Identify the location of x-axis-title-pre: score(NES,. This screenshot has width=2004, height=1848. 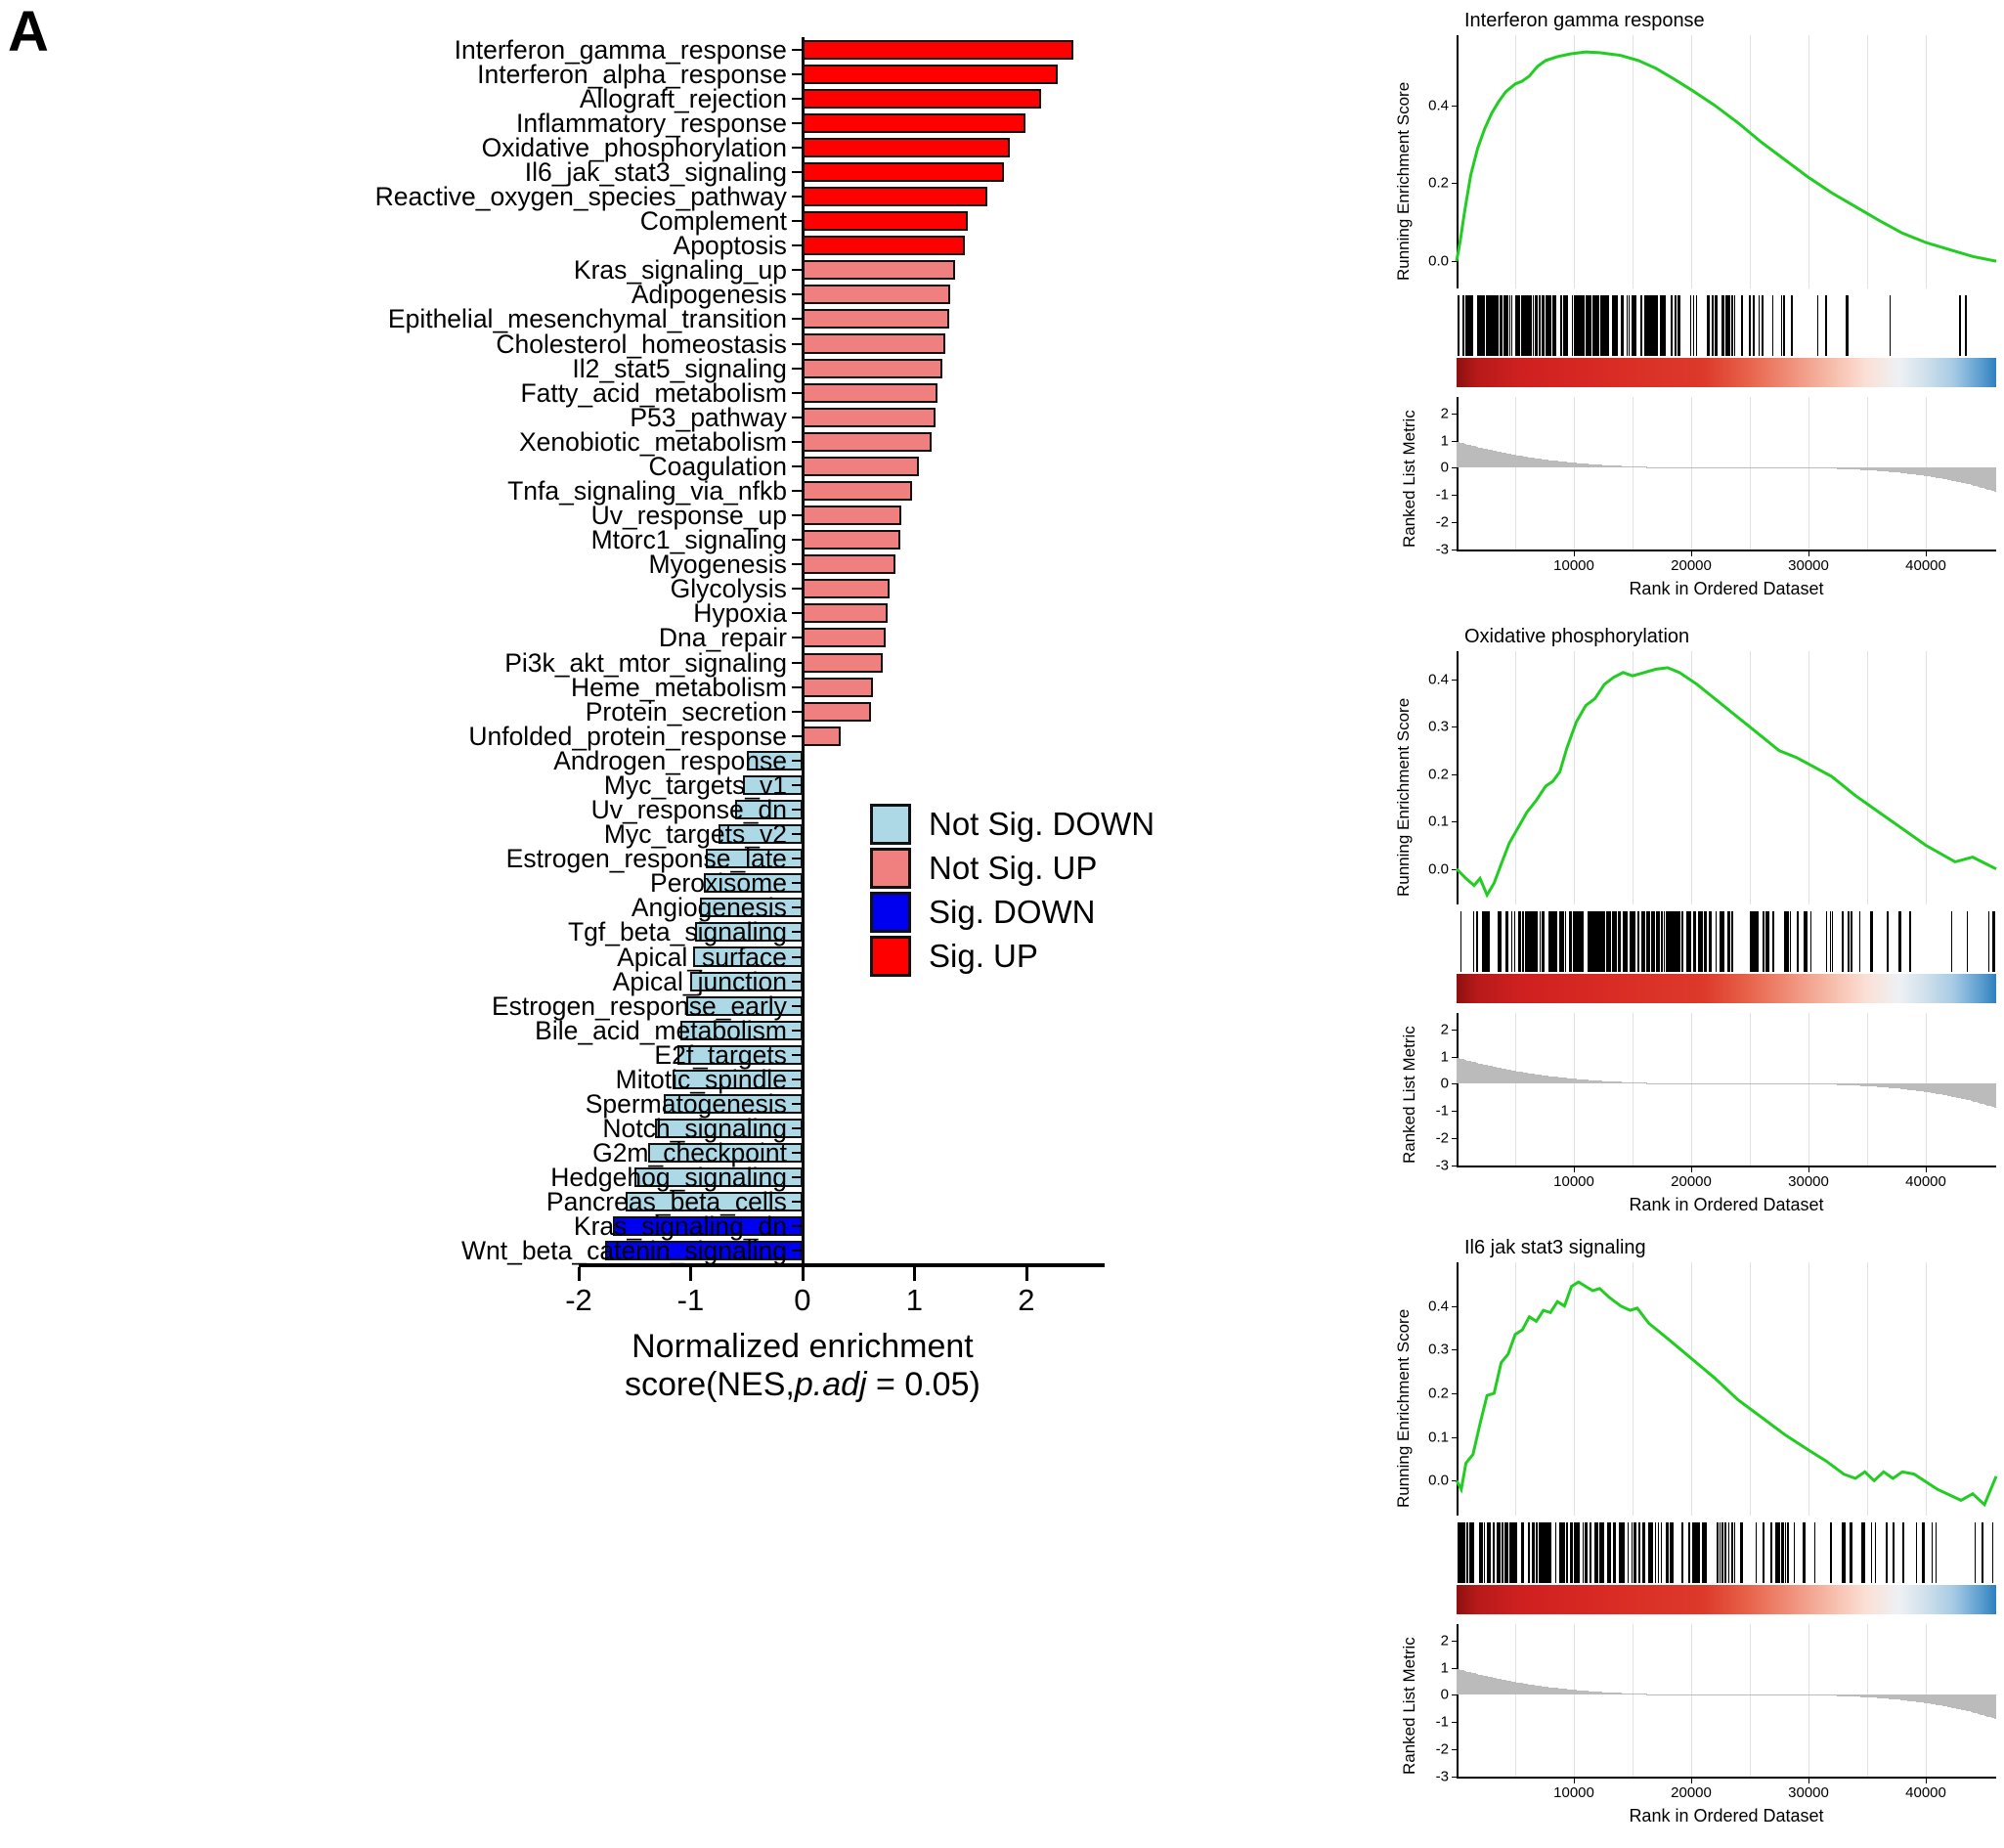
(710, 1385).